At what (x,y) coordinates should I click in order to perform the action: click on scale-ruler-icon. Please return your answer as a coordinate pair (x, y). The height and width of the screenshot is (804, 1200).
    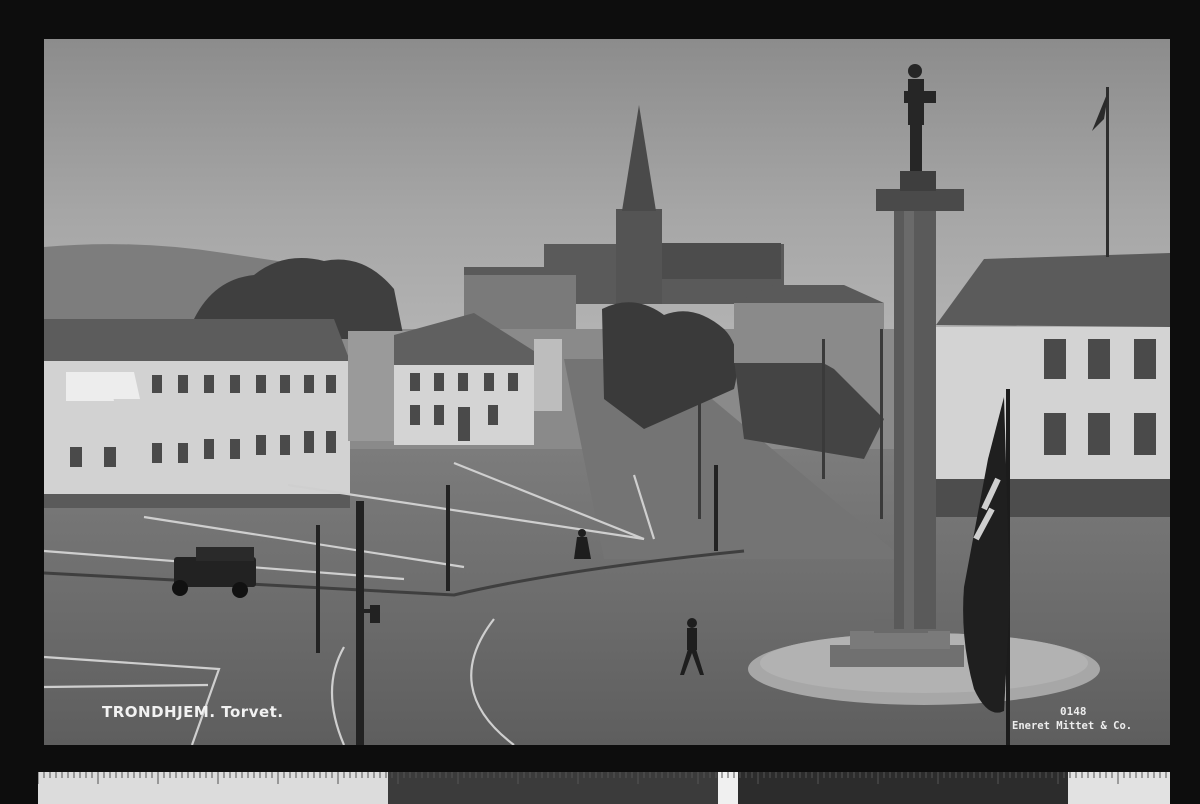
    Looking at the image, I should click on (604, 788).